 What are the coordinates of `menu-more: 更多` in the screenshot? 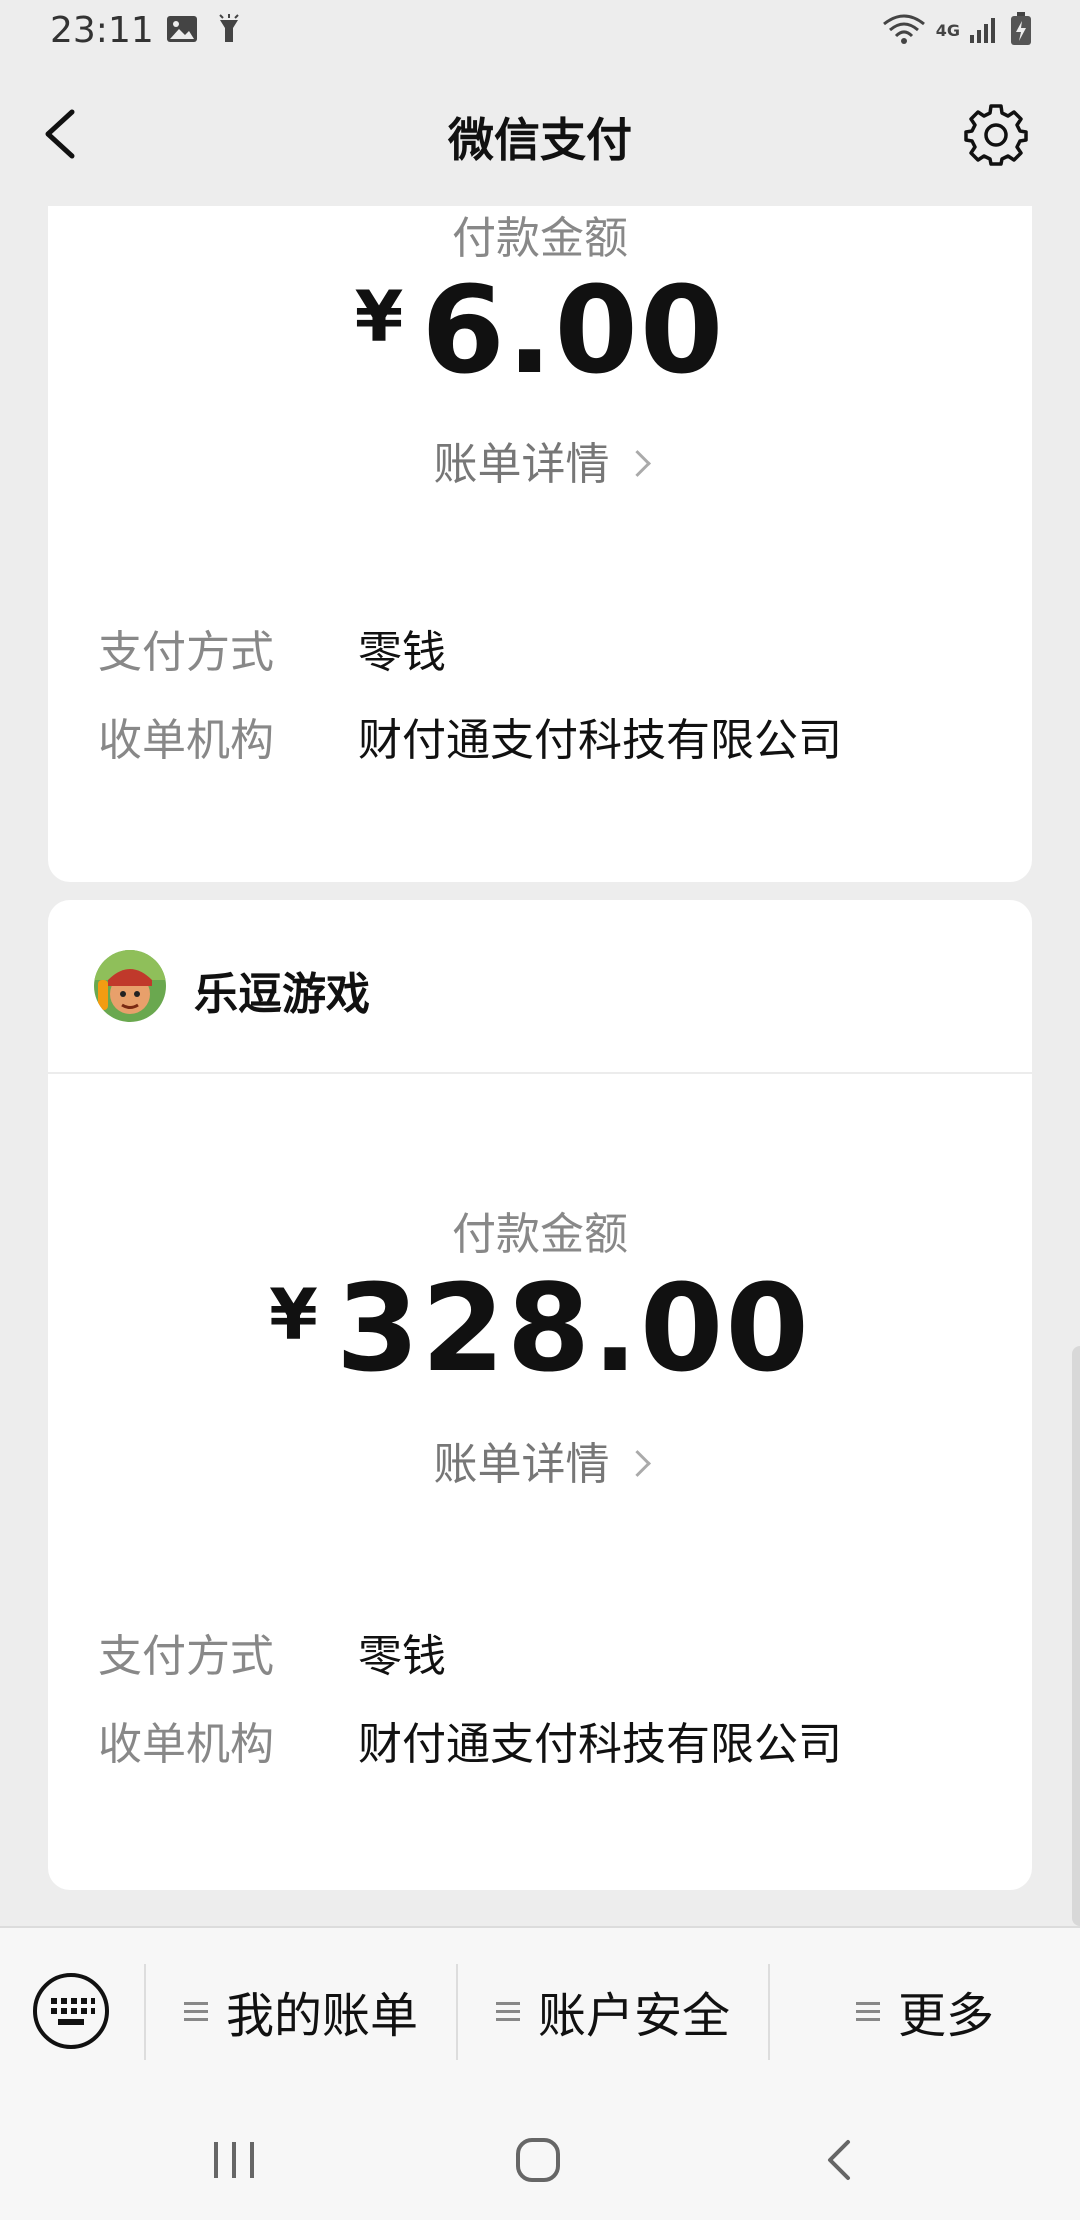 It's located at (925, 2011).